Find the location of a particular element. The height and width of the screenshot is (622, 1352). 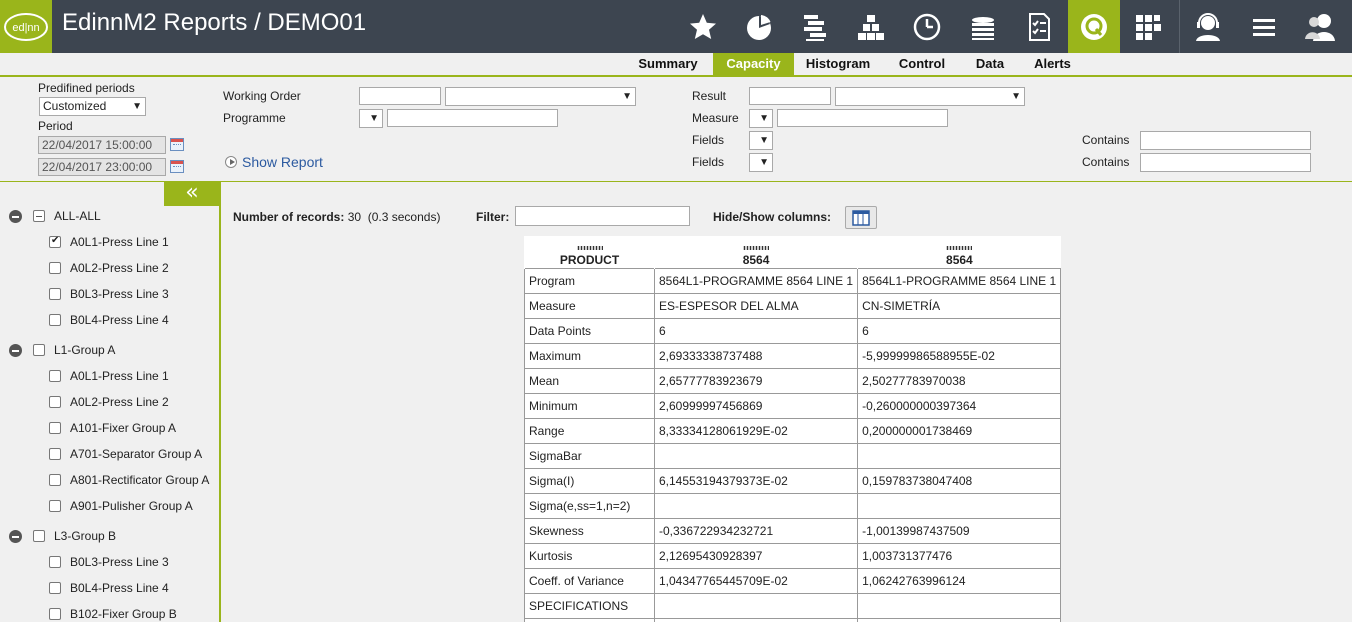

column-header-label: 8564 is located at coordinates (756, 259).